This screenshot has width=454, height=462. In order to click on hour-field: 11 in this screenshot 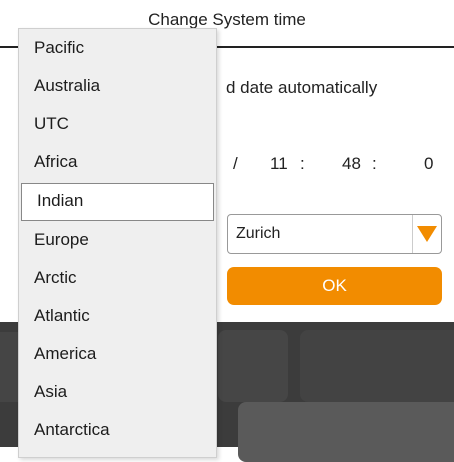, I will do `click(279, 164)`.